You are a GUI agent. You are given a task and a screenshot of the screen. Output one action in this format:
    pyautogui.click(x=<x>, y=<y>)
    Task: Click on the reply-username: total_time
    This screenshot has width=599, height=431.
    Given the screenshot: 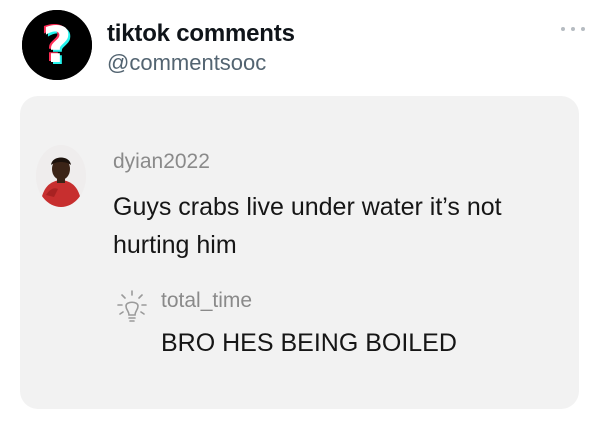 What is the action you would take?
    pyautogui.click(x=206, y=301)
    